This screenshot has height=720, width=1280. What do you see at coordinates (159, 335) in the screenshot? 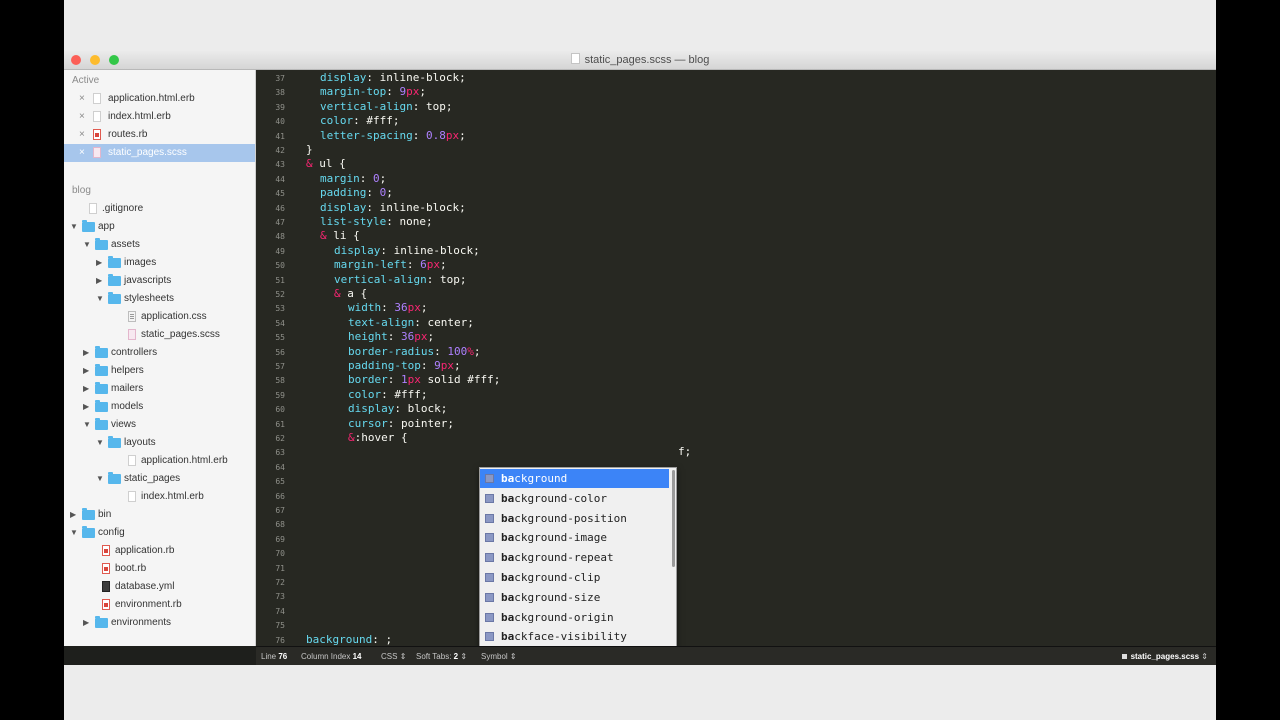
I see `tree-file: static_pages.scss` at bounding box center [159, 335].